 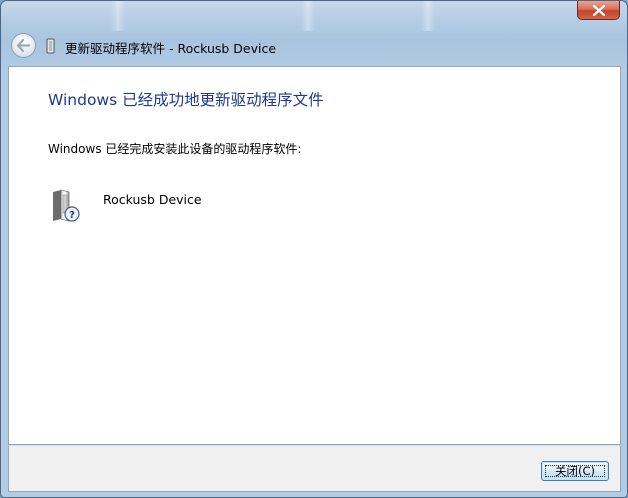 What do you see at coordinates (175, 149) in the screenshot?
I see `status-message: Windows 已经完成安装此设备的驱动程序软件:` at bounding box center [175, 149].